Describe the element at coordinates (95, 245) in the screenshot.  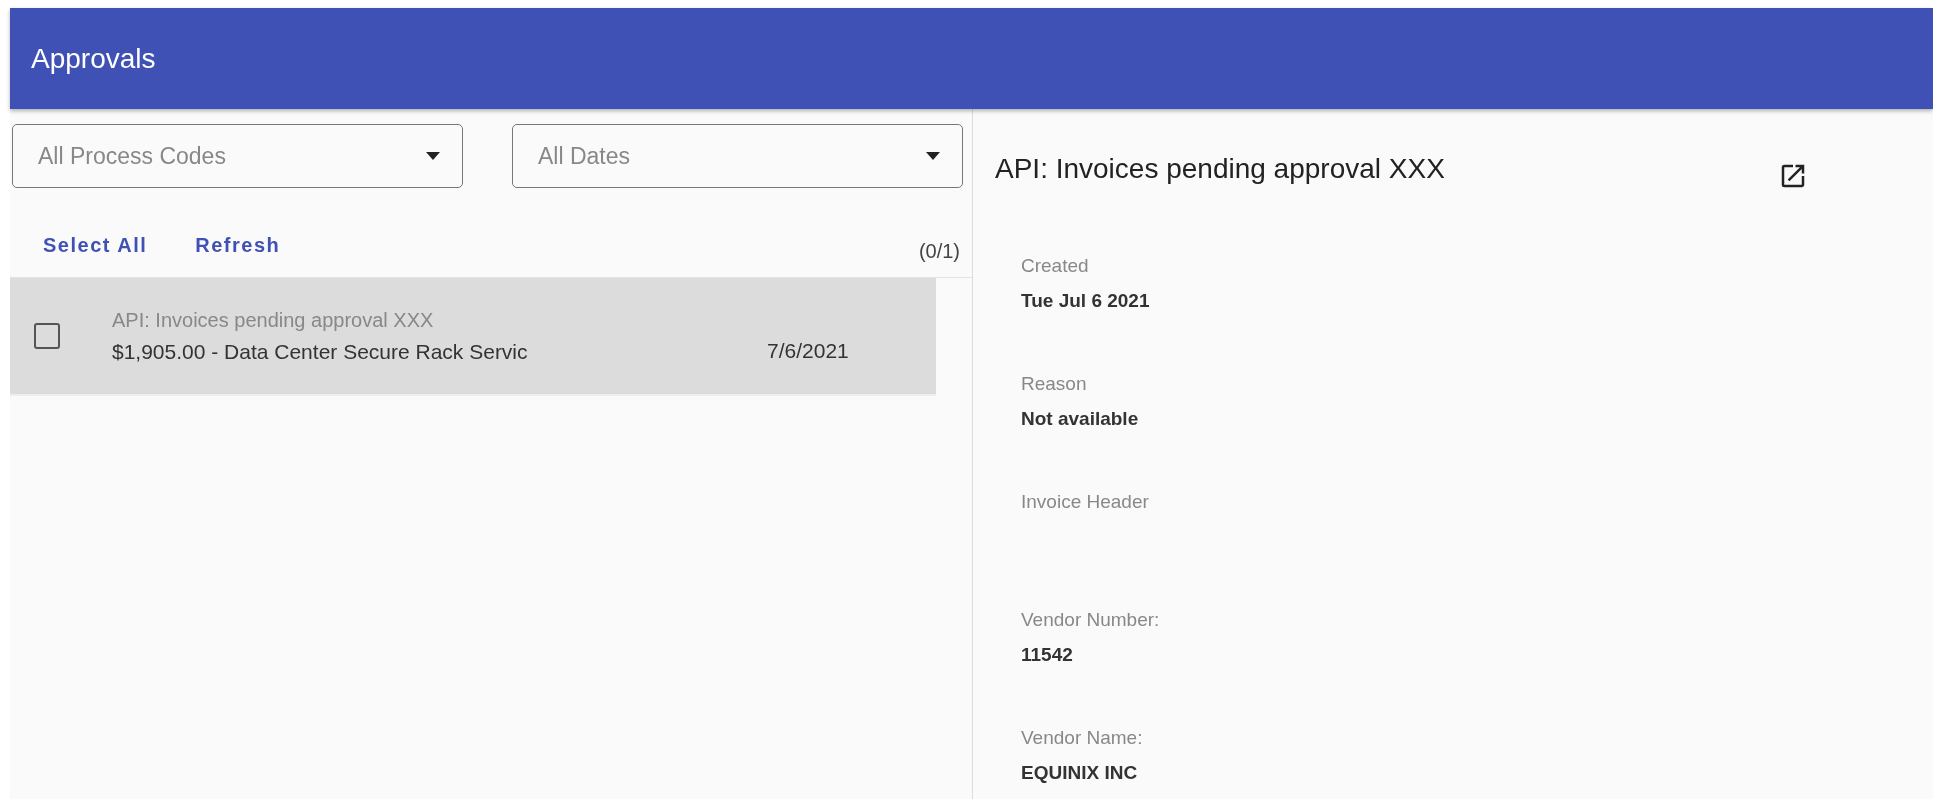
I see `action-link: Select All` at that location.